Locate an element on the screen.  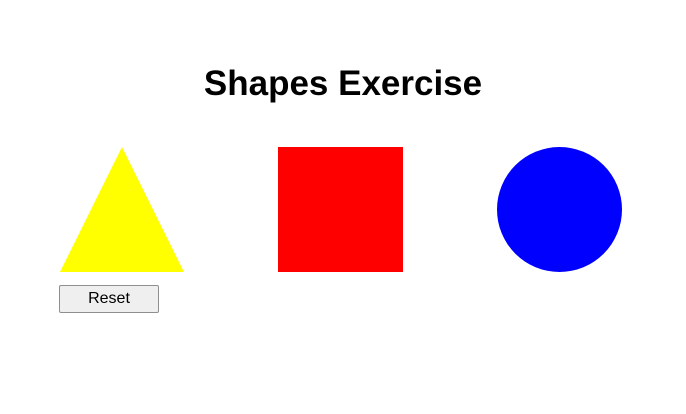
reset-button: Reset is located at coordinates (109, 299).